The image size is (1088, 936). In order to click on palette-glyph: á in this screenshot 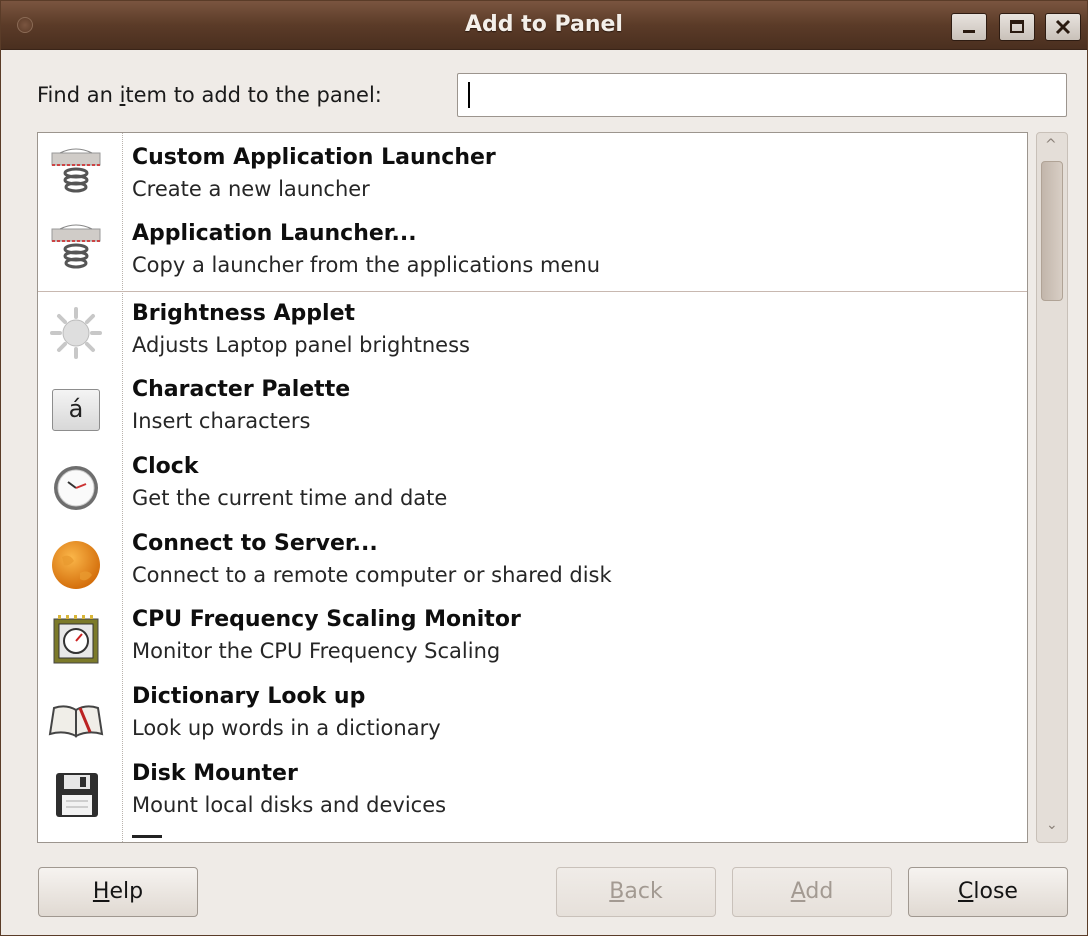, I will do `click(76, 410)`.